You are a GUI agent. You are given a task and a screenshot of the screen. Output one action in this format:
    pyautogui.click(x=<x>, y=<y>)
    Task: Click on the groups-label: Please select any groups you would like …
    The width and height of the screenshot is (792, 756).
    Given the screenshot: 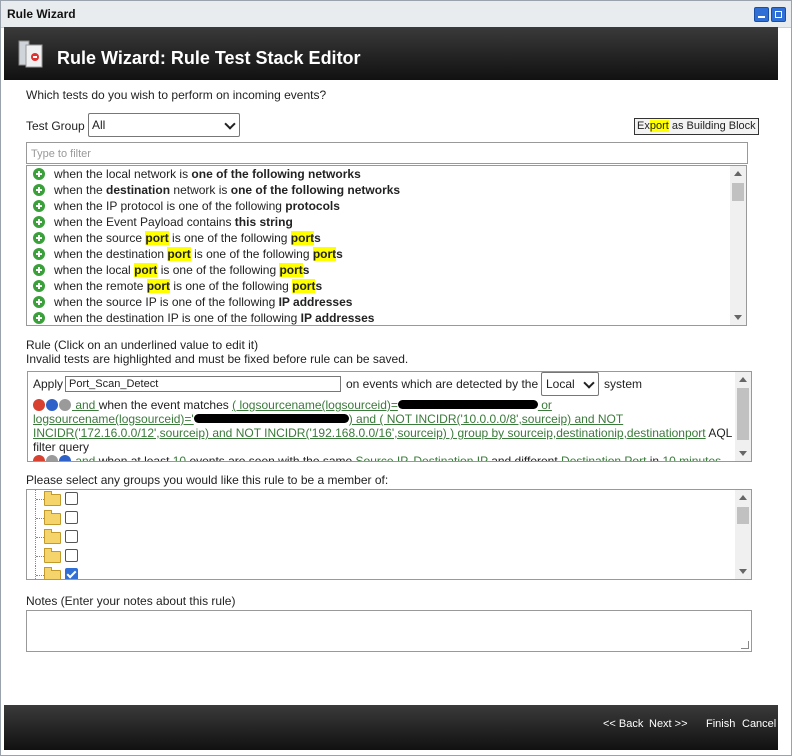 What is the action you would take?
    pyautogui.click(x=207, y=480)
    